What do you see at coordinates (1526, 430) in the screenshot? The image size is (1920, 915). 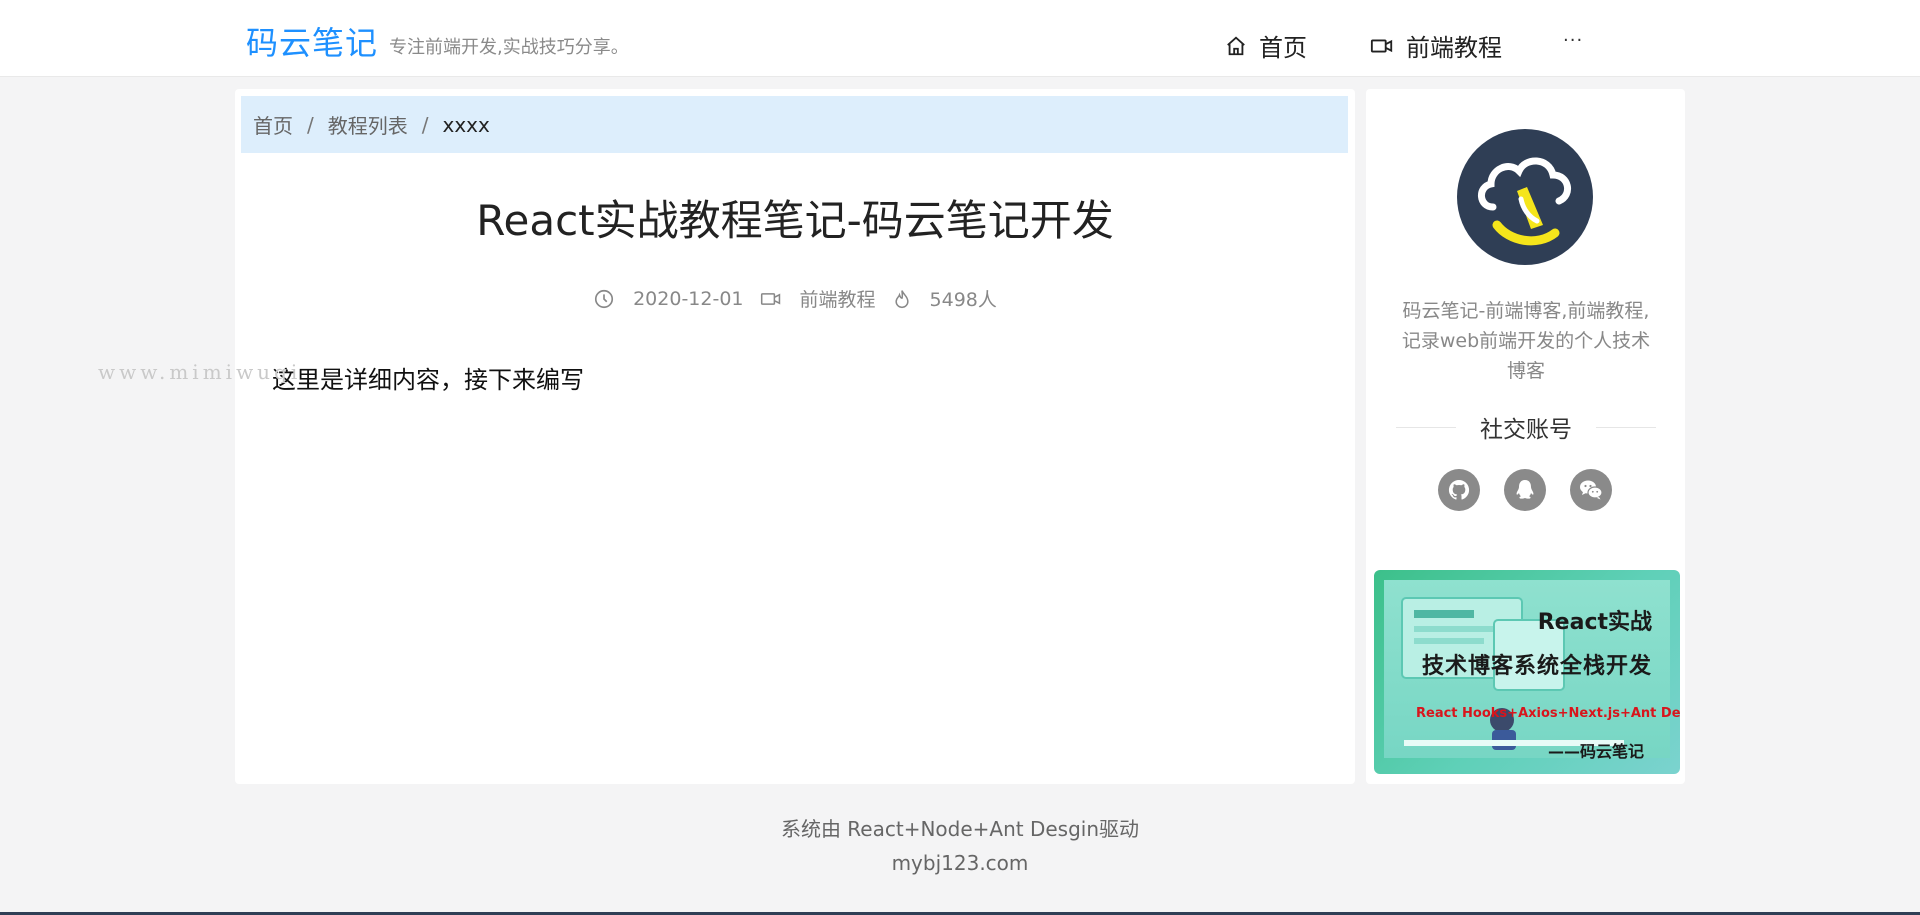 I see `social-heading-text: 社交账号` at bounding box center [1526, 430].